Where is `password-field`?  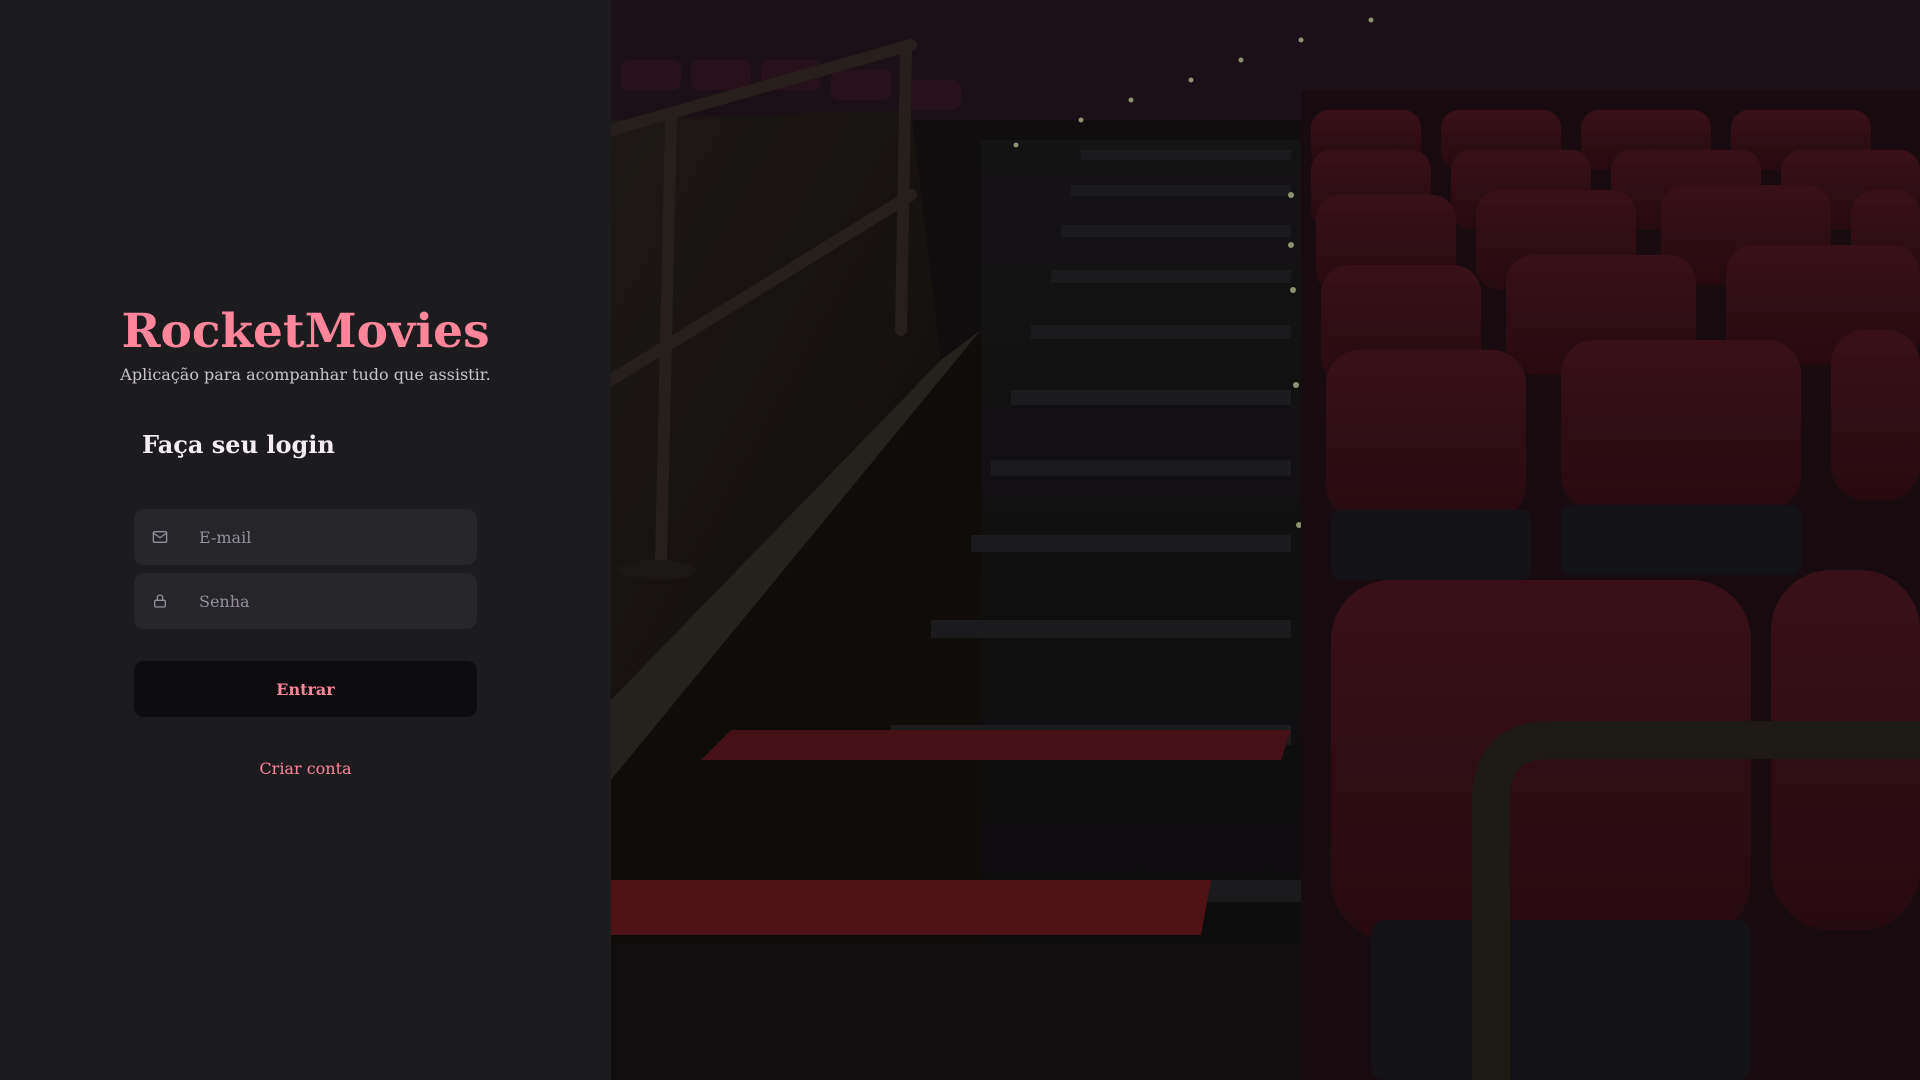 password-field is located at coordinates (305, 601).